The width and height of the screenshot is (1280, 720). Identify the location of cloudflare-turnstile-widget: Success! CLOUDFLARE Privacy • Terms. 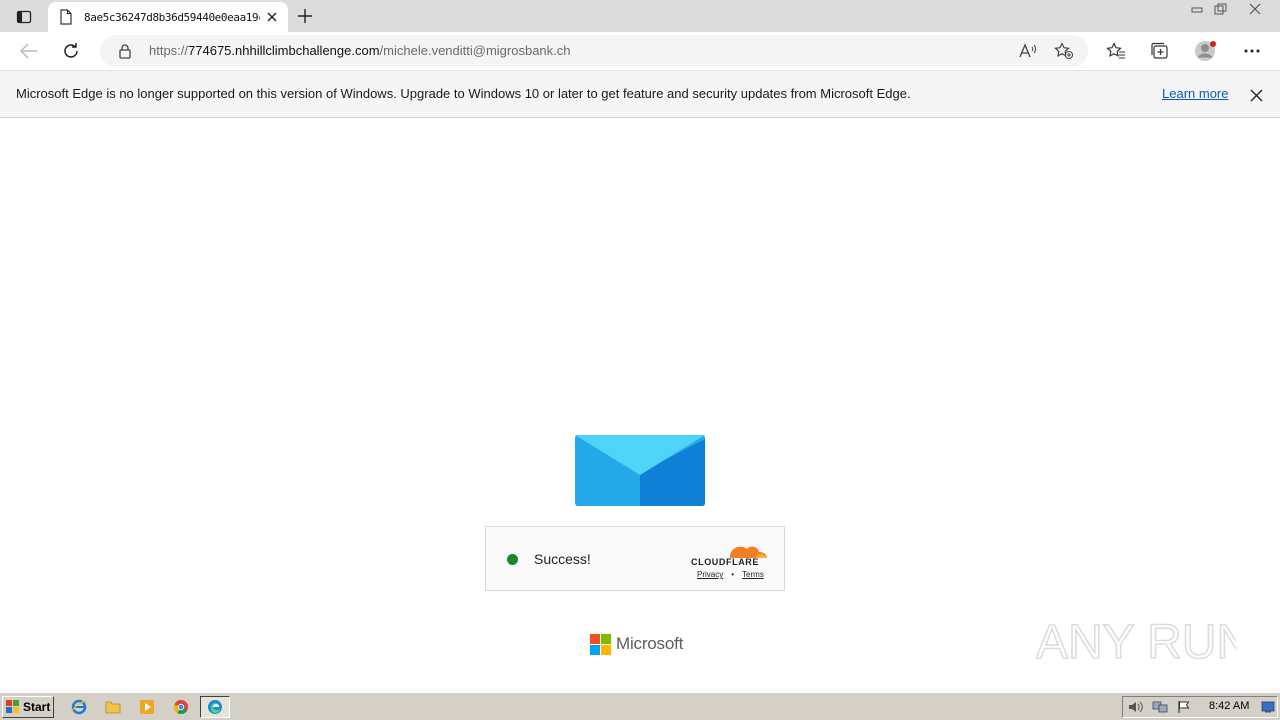
(635, 558).